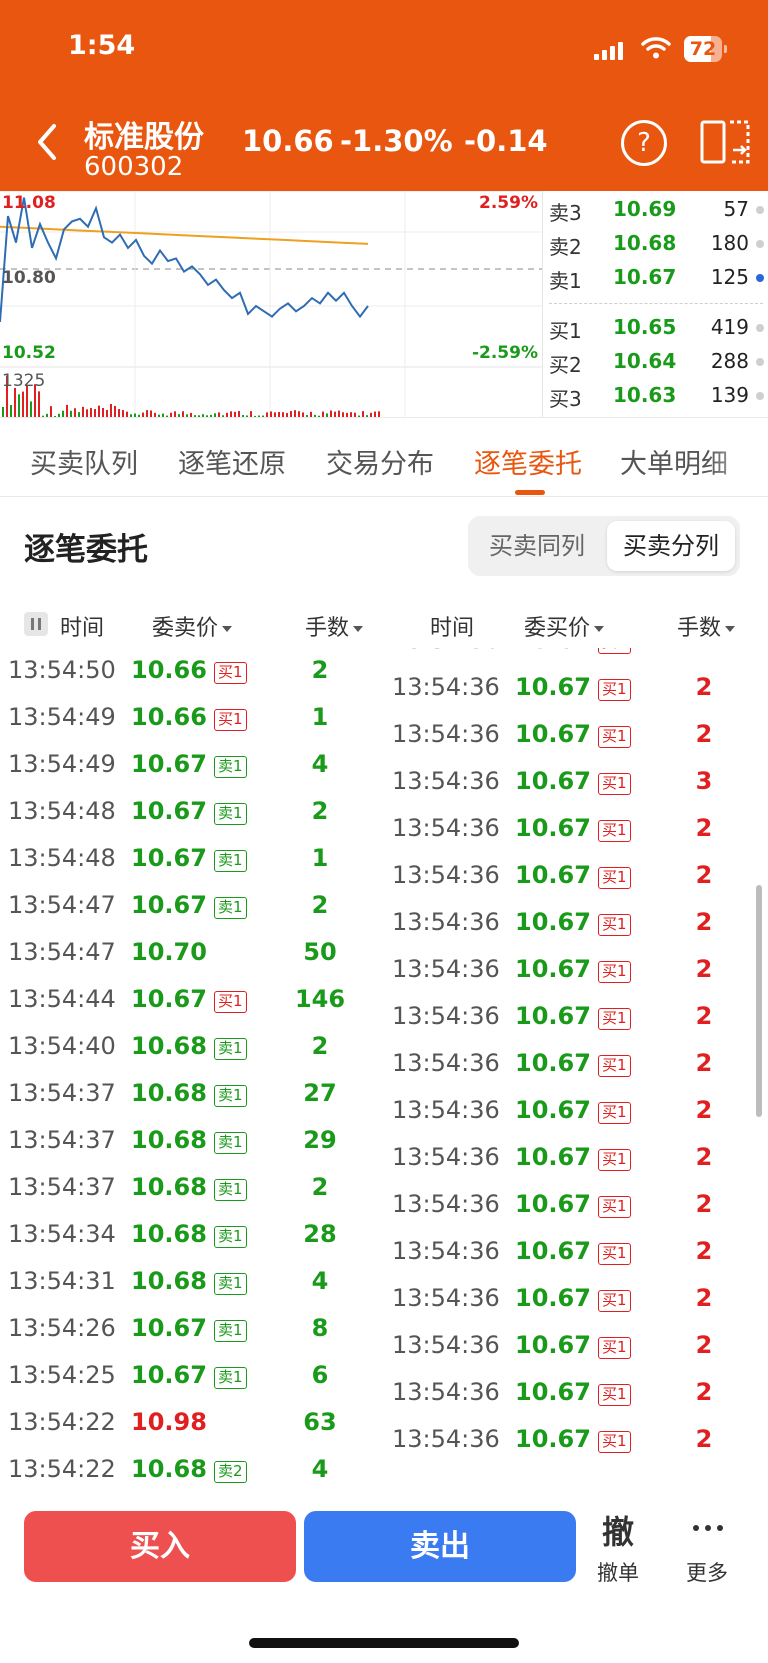 The image size is (768, 1663). I want to click on list-item: 13:54:37 10.68 卖1 29, so click(192, 1141).